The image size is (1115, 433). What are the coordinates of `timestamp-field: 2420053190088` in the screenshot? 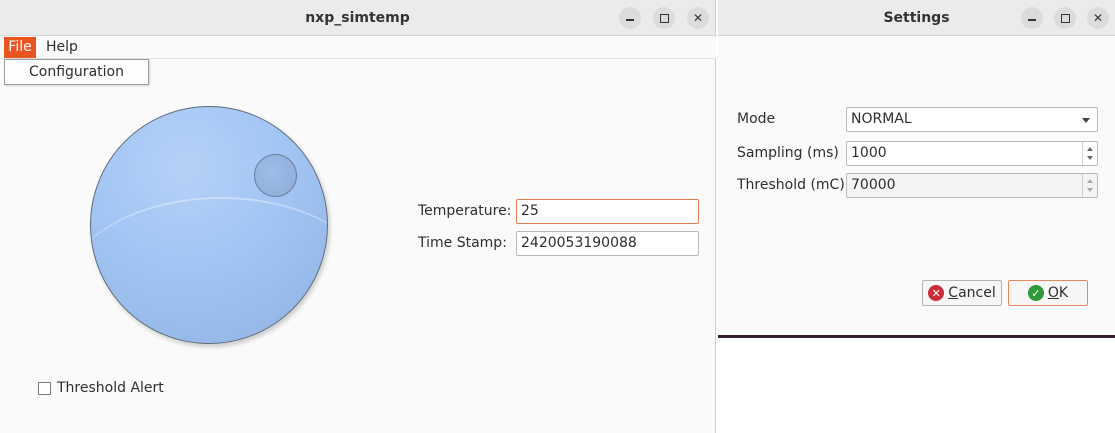 It's located at (607, 243).